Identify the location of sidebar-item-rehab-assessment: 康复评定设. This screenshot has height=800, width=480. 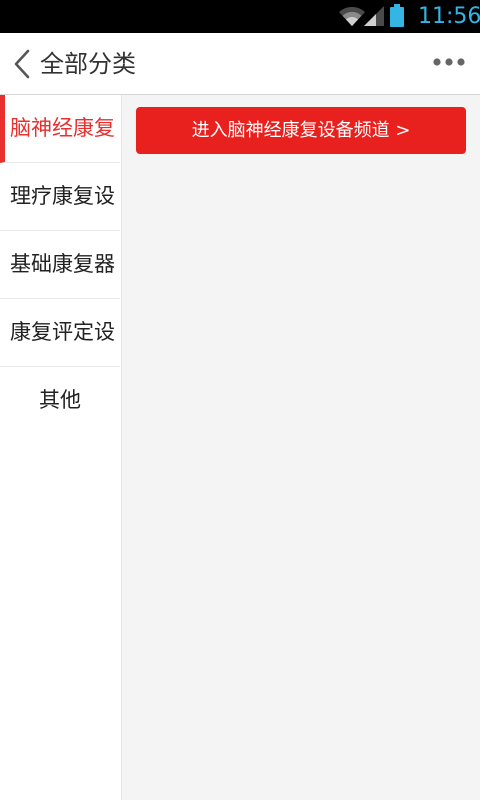
(60, 333).